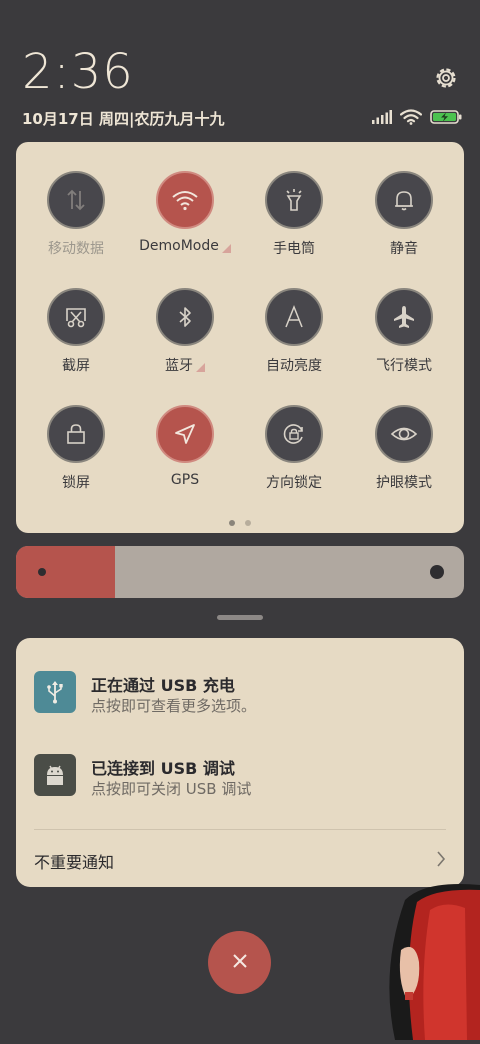 The height and width of the screenshot is (1044, 480). What do you see at coordinates (76, 317) in the screenshot?
I see `screenshot-icon` at bounding box center [76, 317].